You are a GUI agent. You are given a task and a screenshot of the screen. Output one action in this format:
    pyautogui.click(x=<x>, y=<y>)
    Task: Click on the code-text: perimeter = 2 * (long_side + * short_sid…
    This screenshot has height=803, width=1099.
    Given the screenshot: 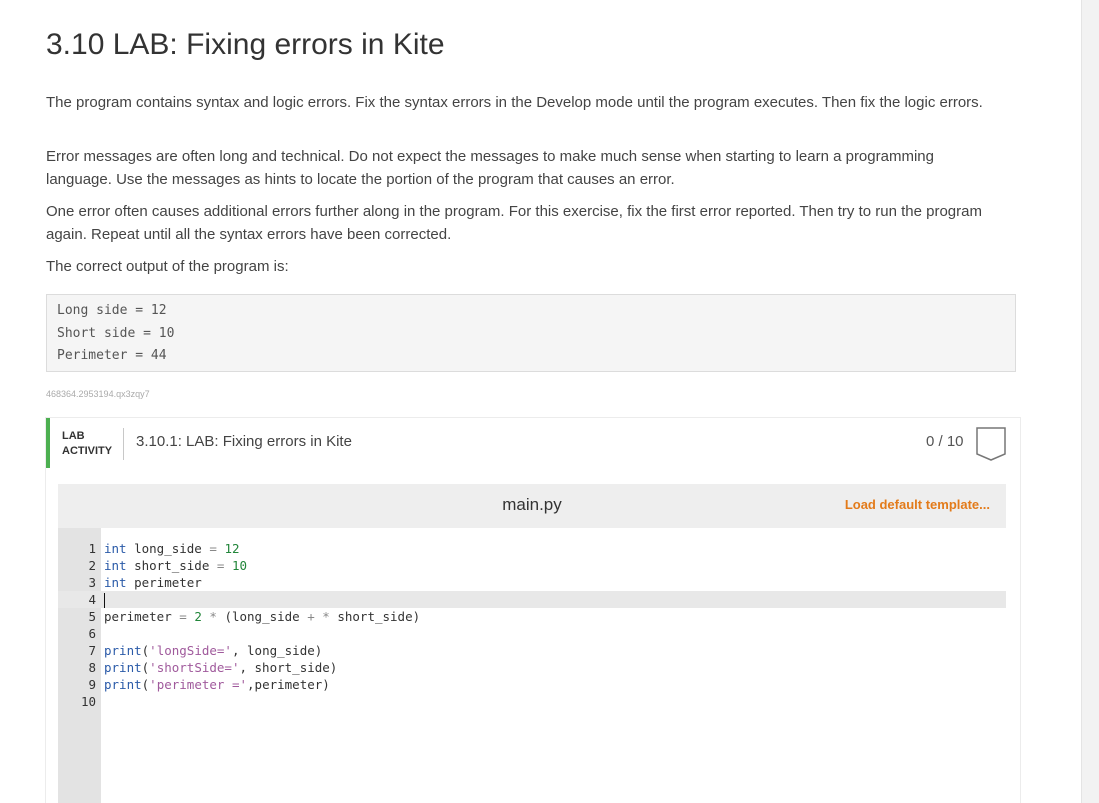 What is the action you would take?
    pyautogui.click(x=262, y=616)
    